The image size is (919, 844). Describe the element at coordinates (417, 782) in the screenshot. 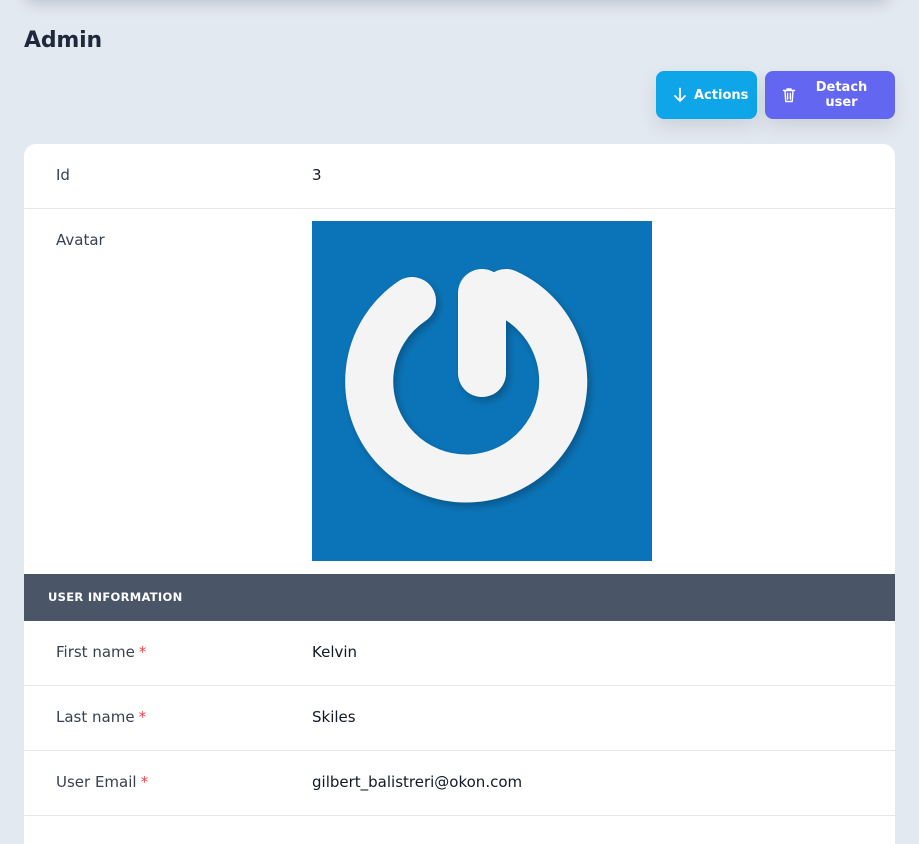

I see `user-email-value: gilbert_balistreri@okon.com` at that location.